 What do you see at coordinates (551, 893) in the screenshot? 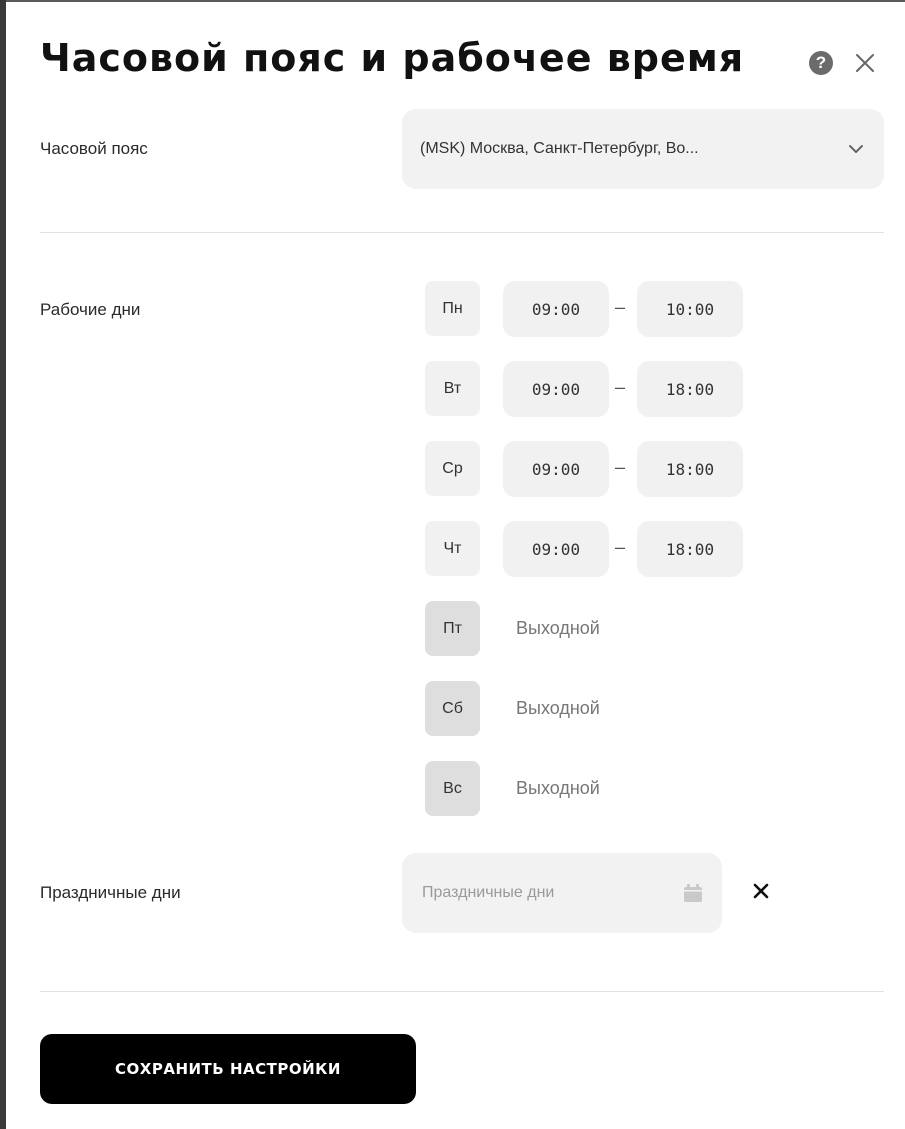
I see `holidays-input` at bounding box center [551, 893].